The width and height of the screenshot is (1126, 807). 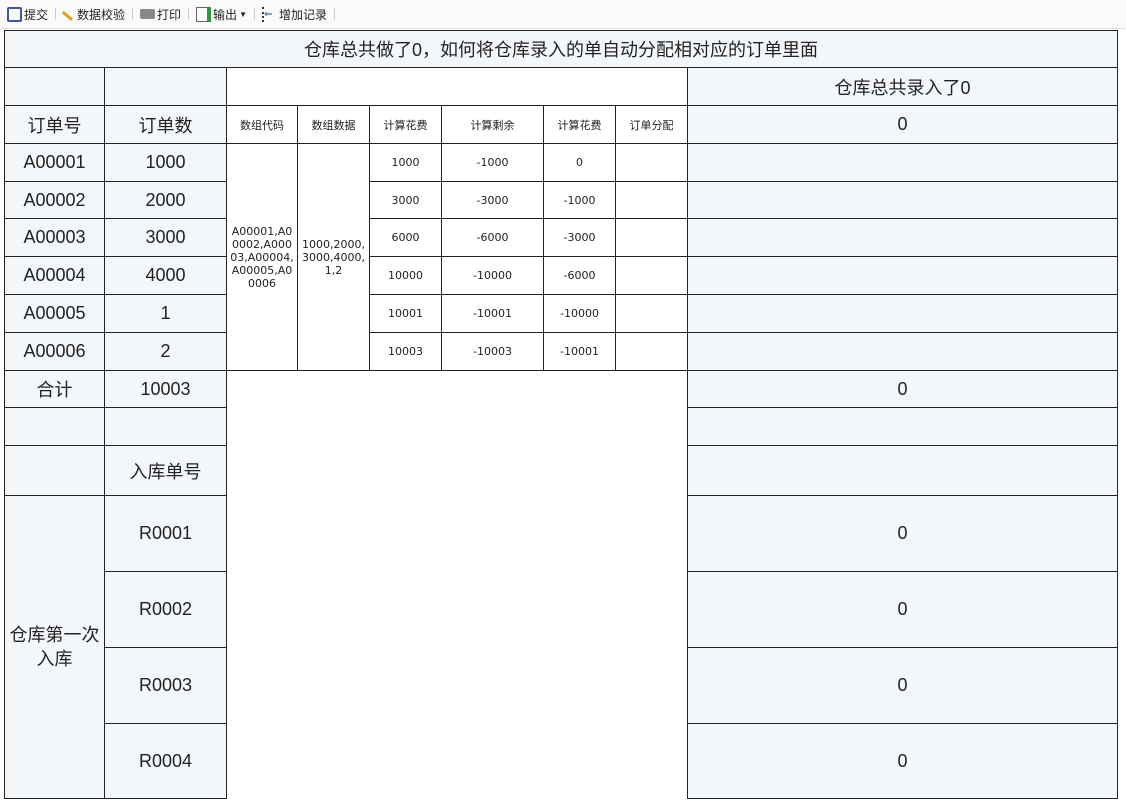 What do you see at coordinates (406, 352) in the screenshot?
I see `calc-cost-cell: 10003` at bounding box center [406, 352].